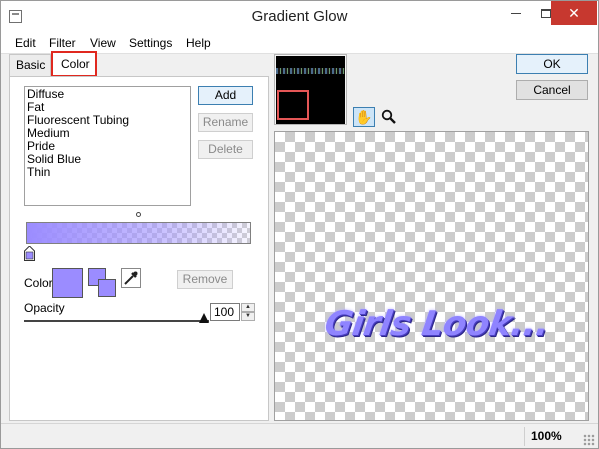 This screenshot has height=449, width=599. What do you see at coordinates (25, 43) in the screenshot?
I see `menu-edit: Edit` at bounding box center [25, 43].